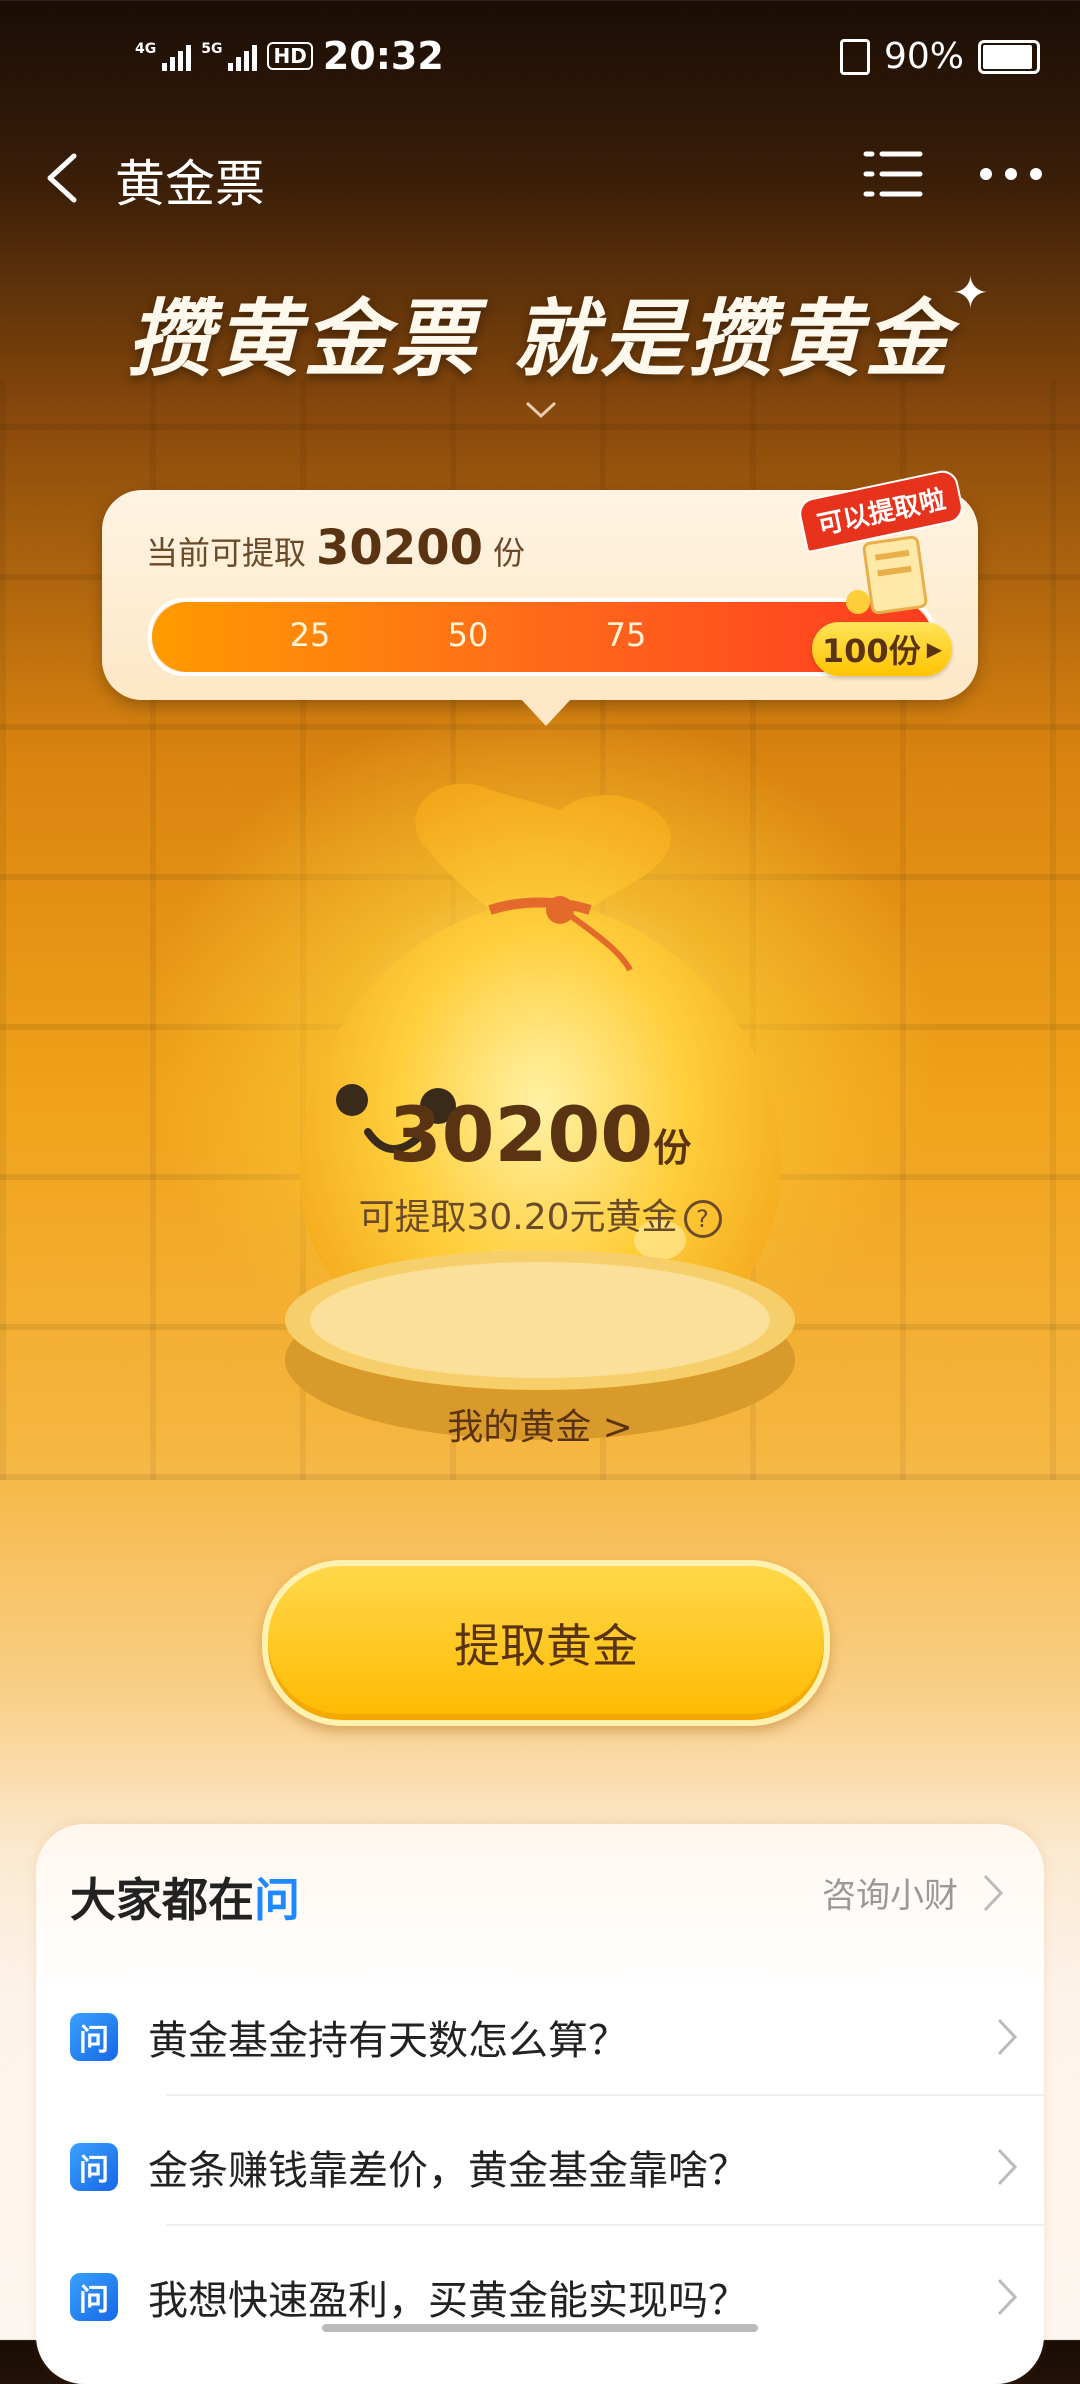  What do you see at coordinates (518, 1217) in the screenshot?
I see `balance-subtitle-text: 可提取30.20元黄金` at bounding box center [518, 1217].